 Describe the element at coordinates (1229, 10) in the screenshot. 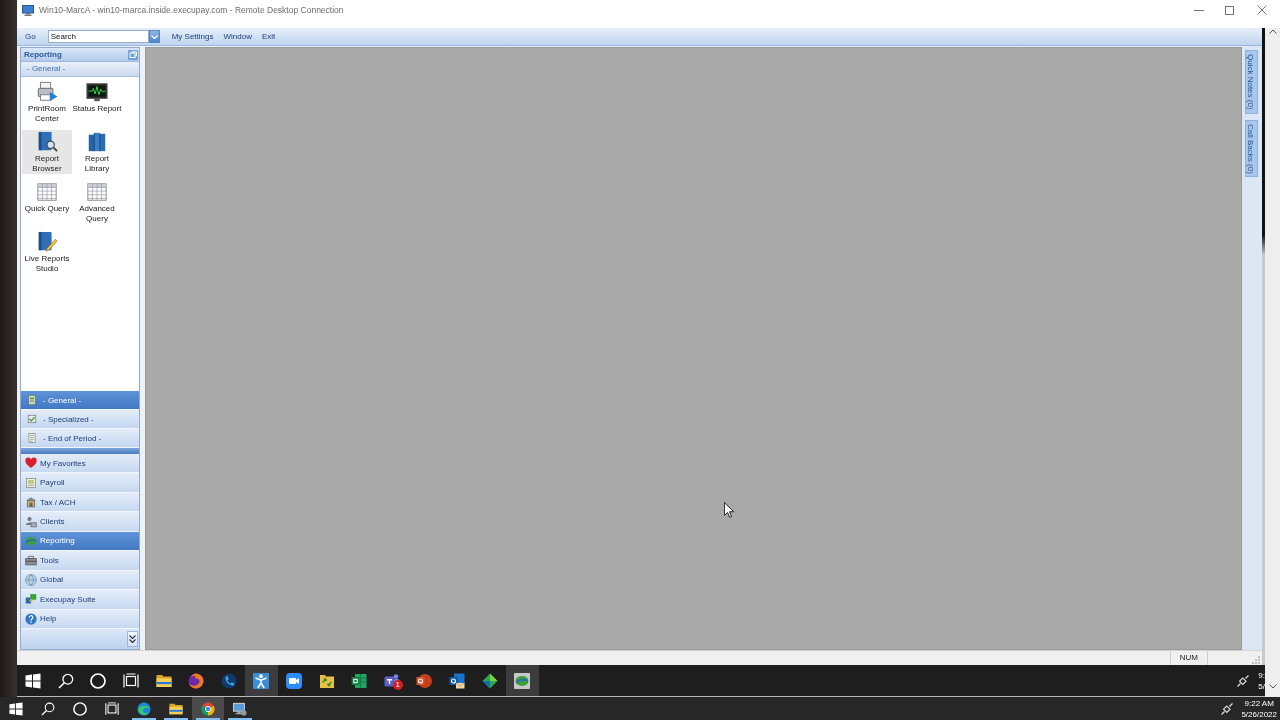

I see `maximize-icon` at that location.